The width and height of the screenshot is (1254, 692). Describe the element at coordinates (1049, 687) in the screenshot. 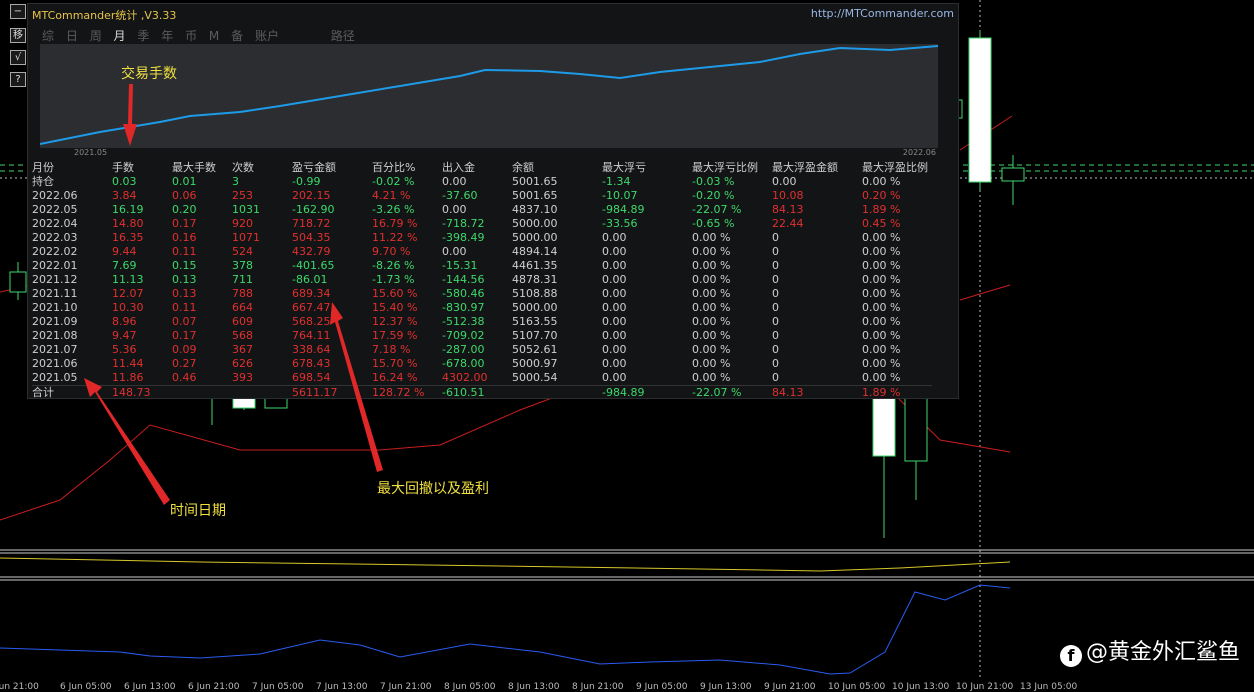

I see `time-tick: 13 Jun 05:00` at that location.